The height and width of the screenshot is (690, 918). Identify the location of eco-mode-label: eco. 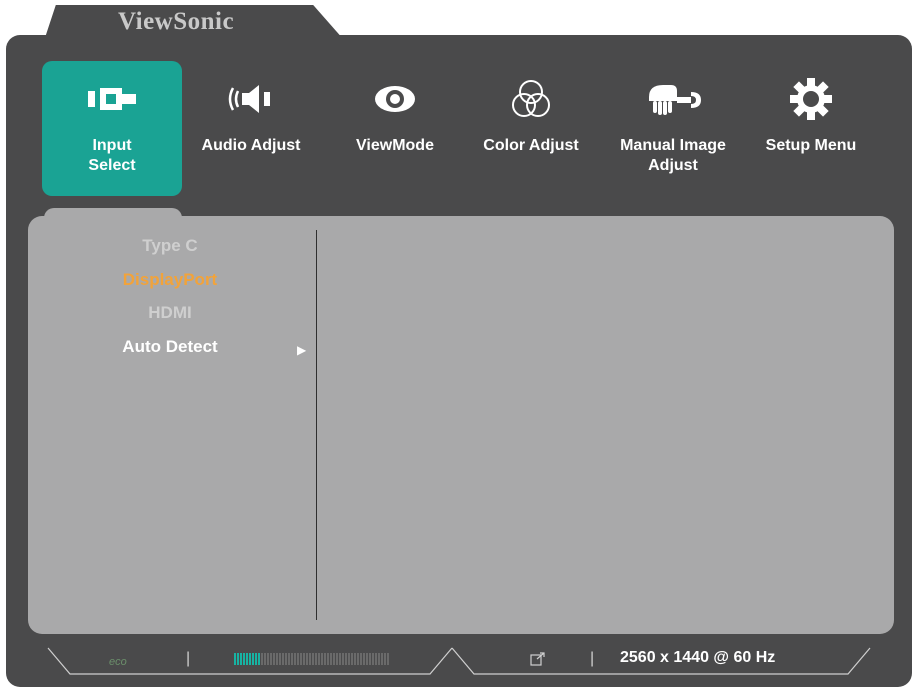
(118, 662).